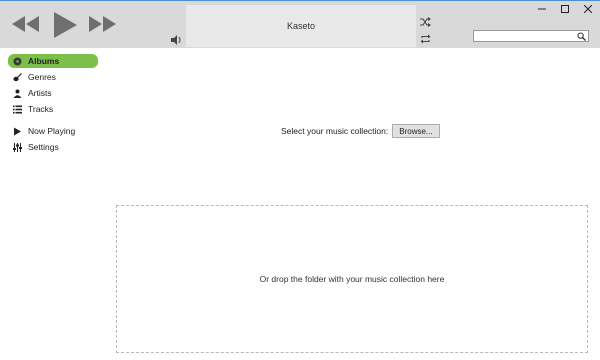 This screenshot has height=360, width=600. I want to click on minimize-icon, so click(542, 9).